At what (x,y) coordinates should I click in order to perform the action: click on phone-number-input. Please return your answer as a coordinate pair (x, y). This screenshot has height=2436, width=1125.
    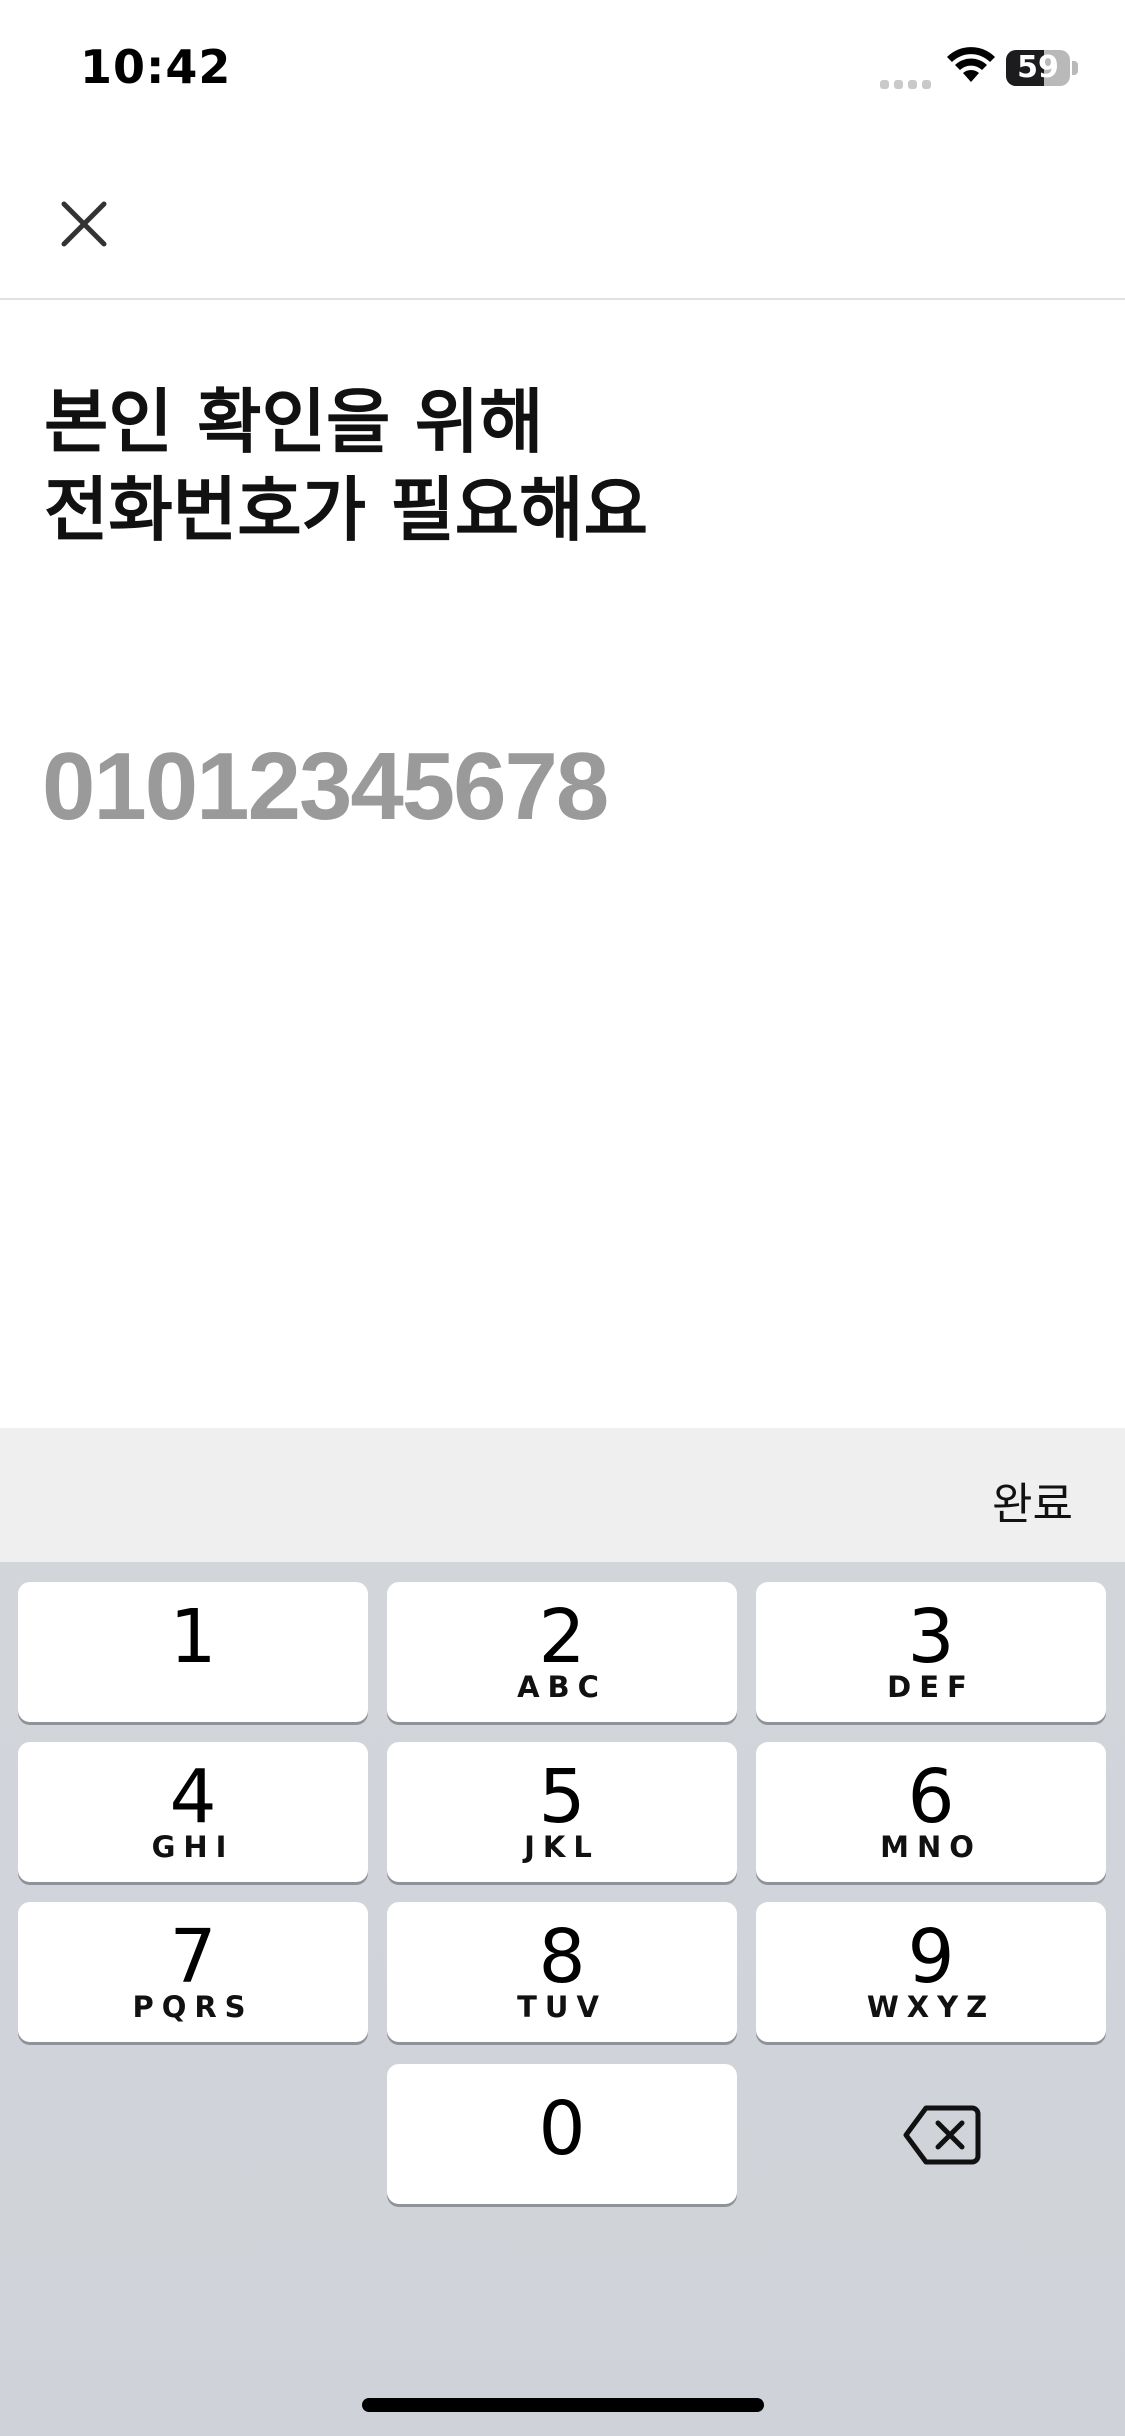
    Looking at the image, I should click on (542, 787).